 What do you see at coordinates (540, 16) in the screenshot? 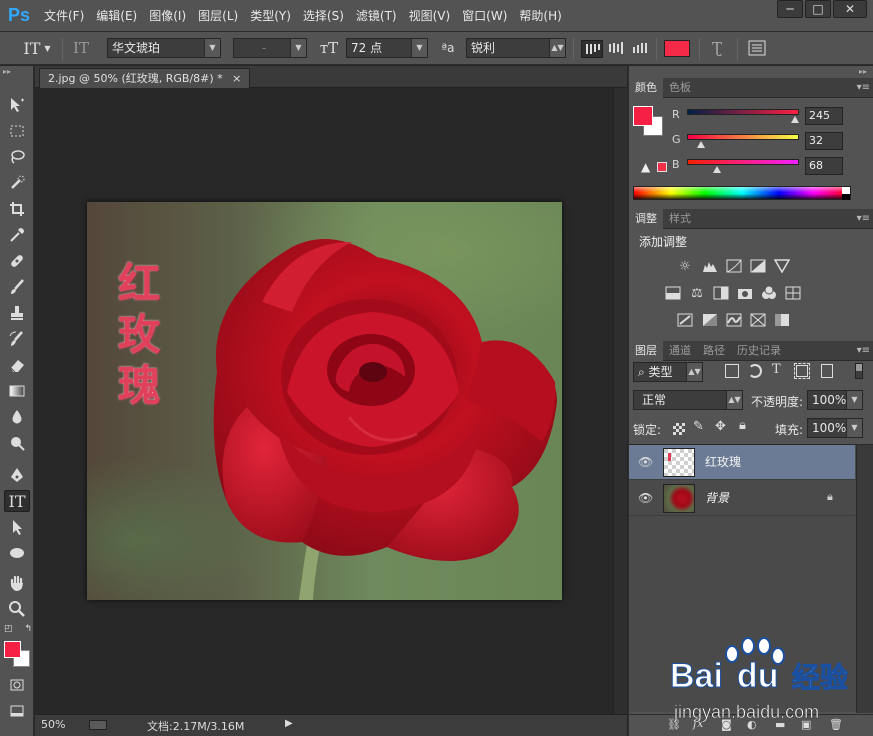
I see `menu-help: 帮助(H)` at bounding box center [540, 16].